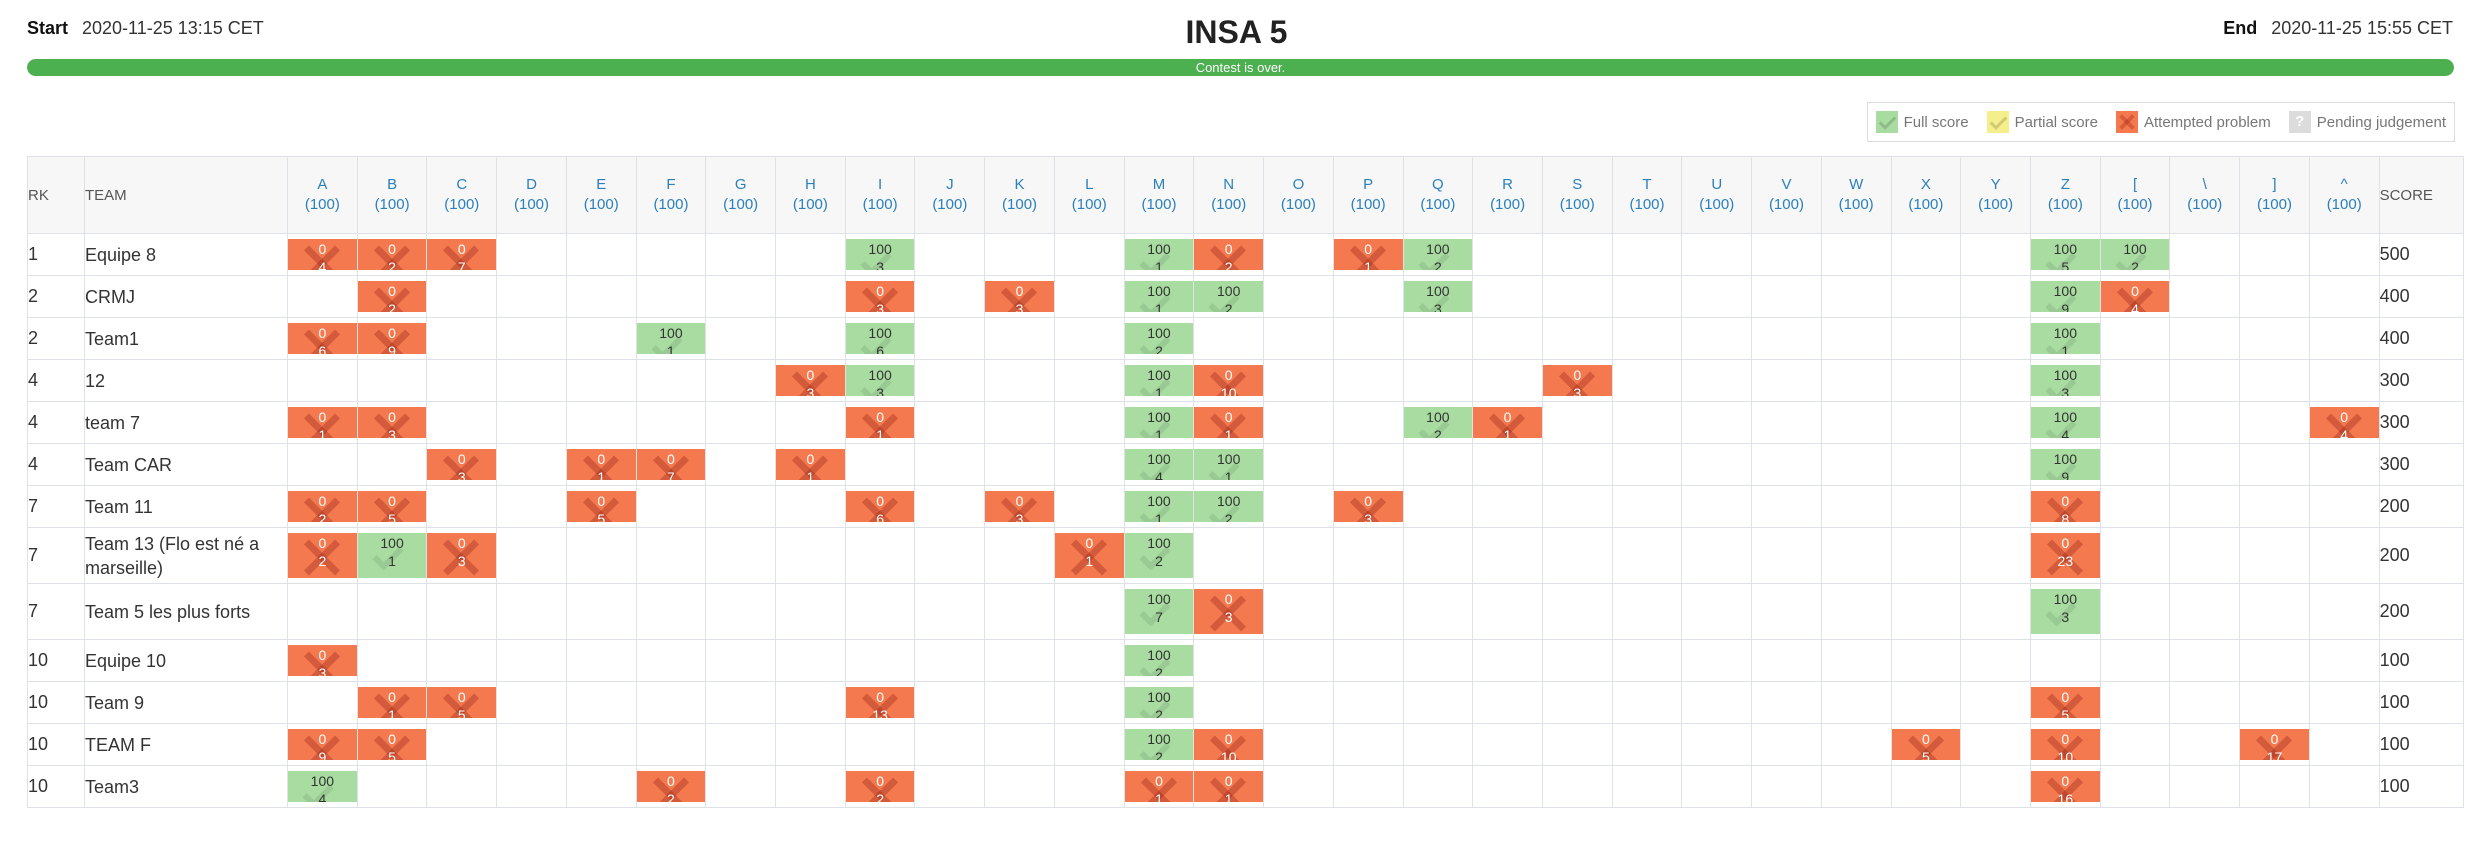 Image resolution: width=2473 pixels, height=850 pixels. What do you see at coordinates (1298, 185) in the screenshot?
I see `problem-name: O` at bounding box center [1298, 185].